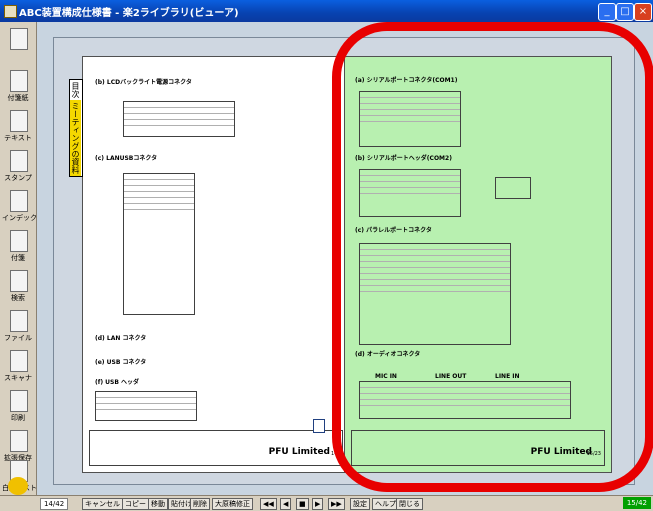 The image size is (653, 511). What do you see at coordinates (636, 503) in the screenshot?
I see `page-indicator-right: 15/42` at bounding box center [636, 503].